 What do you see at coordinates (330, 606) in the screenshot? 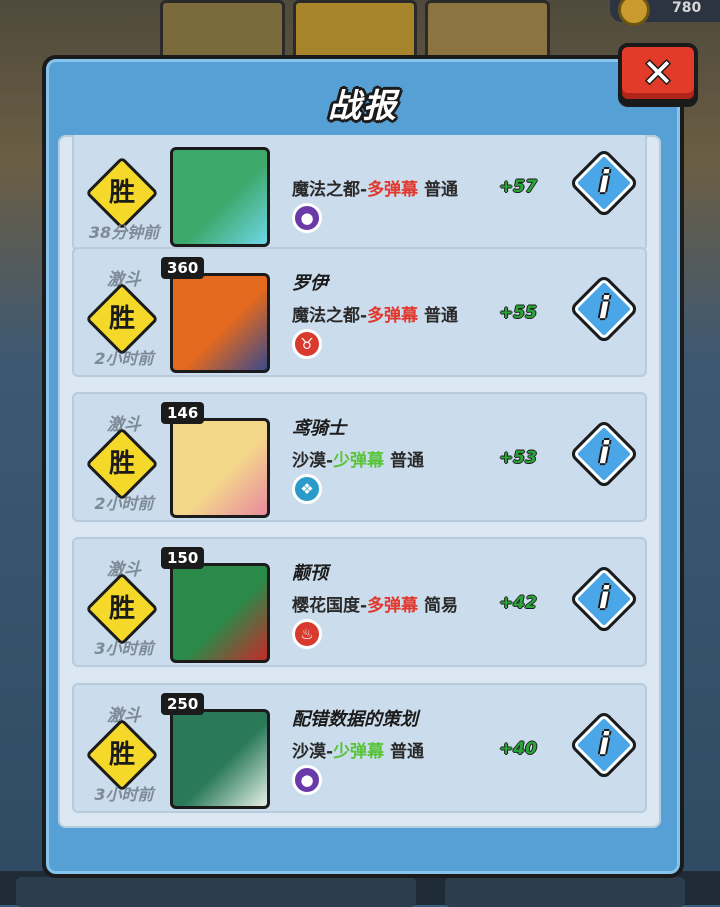
I see `map-name: 樱花国度-` at bounding box center [330, 606].